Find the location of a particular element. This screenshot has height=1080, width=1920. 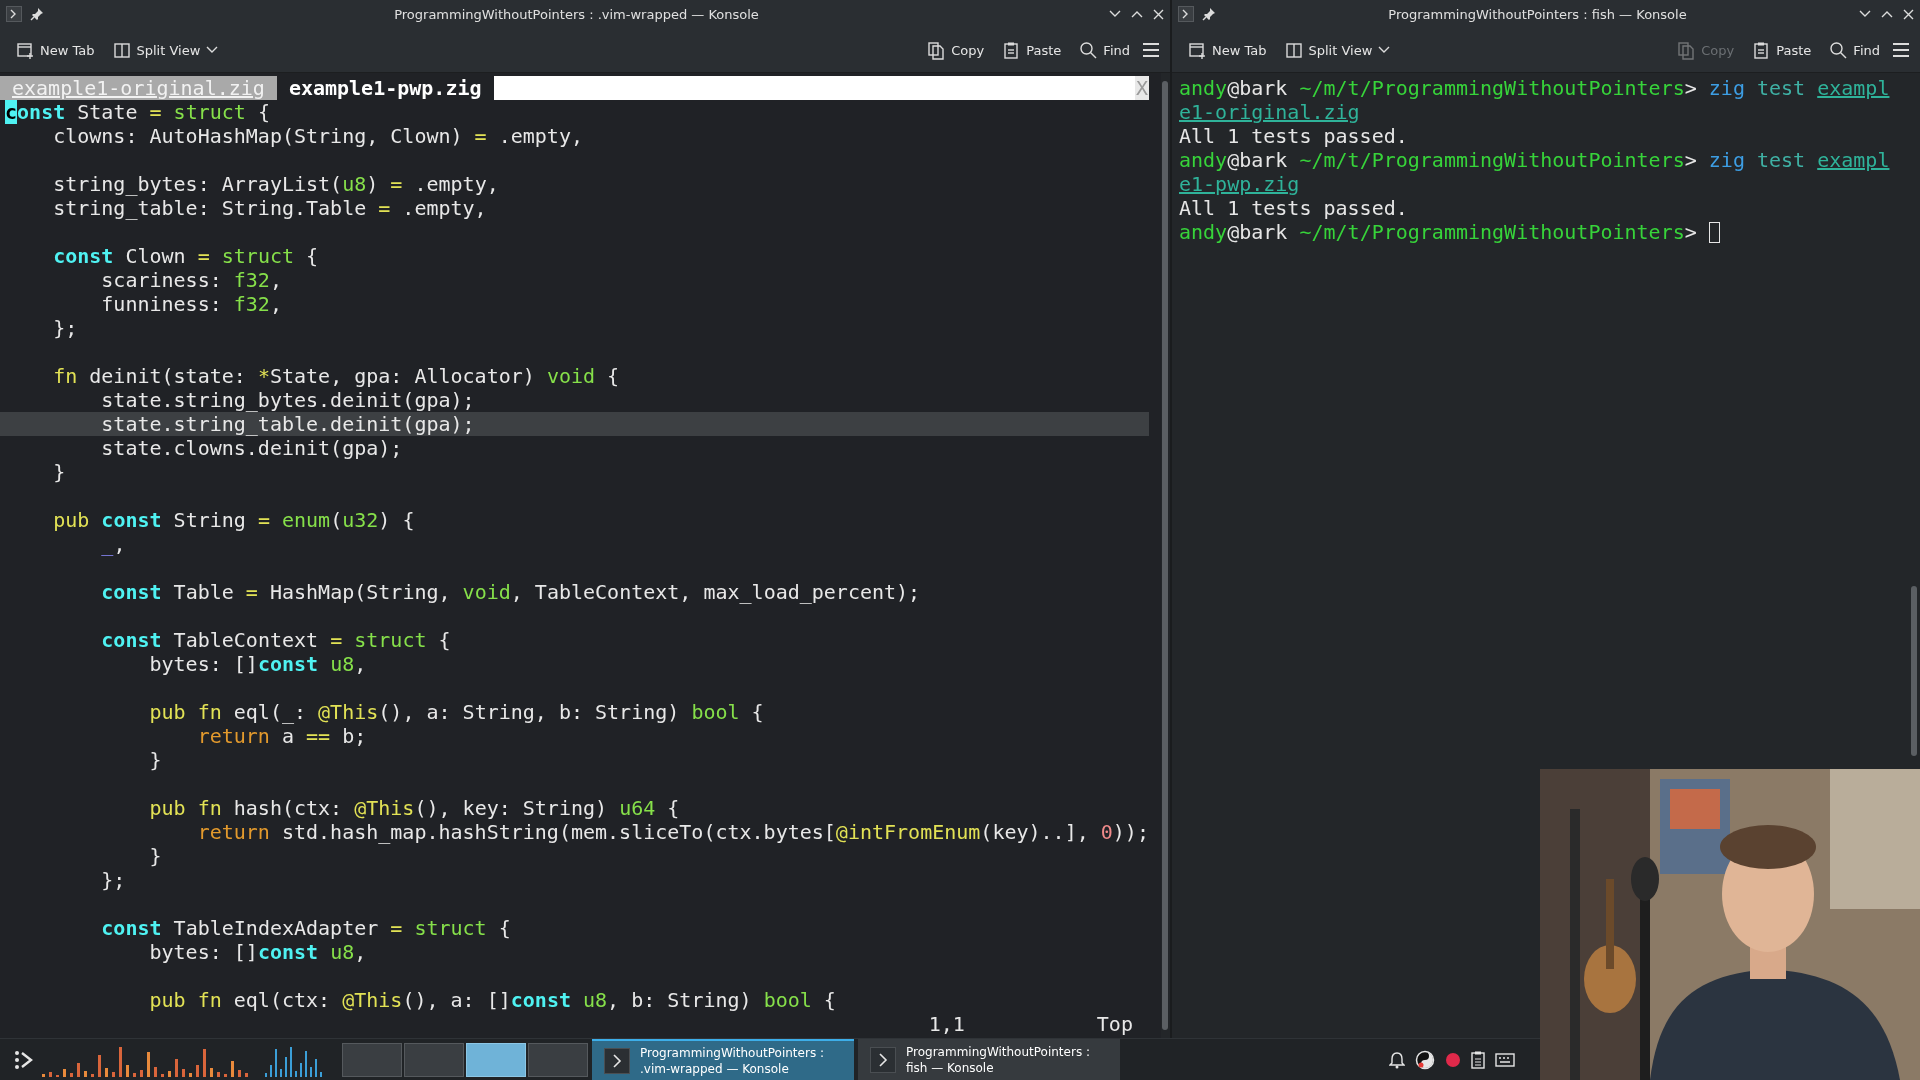

code-line: _, is located at coordinates (113, 544).